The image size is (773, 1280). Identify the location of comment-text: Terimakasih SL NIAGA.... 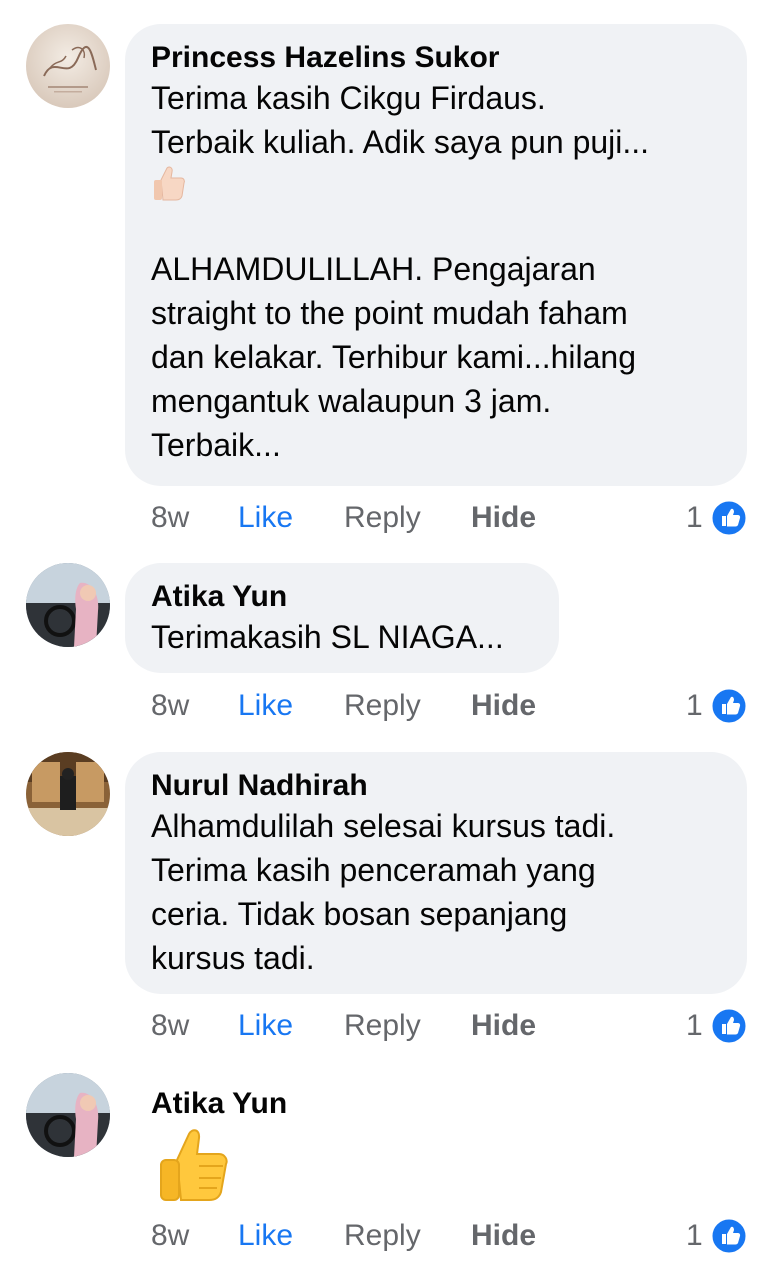
(327, 637).